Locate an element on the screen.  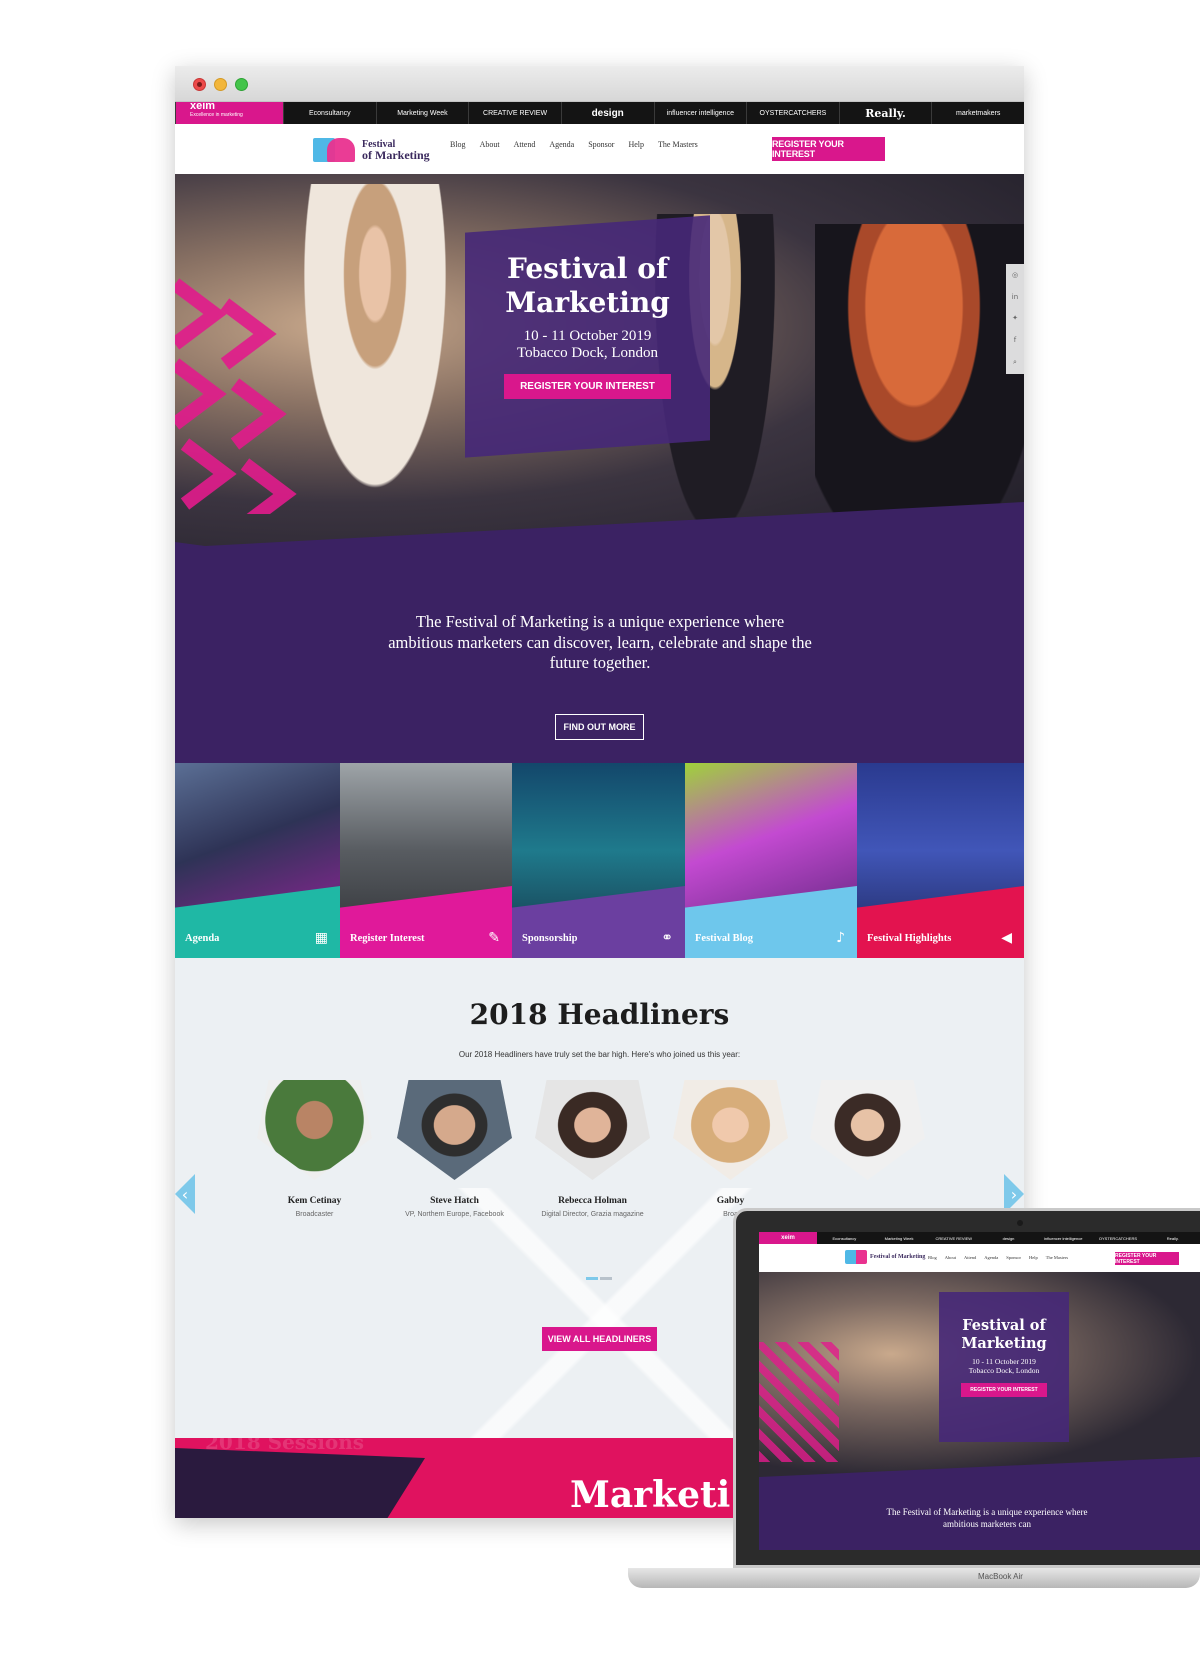
laptop-site-logo: Festival of Marketing is located at coordinates (885, 1257).